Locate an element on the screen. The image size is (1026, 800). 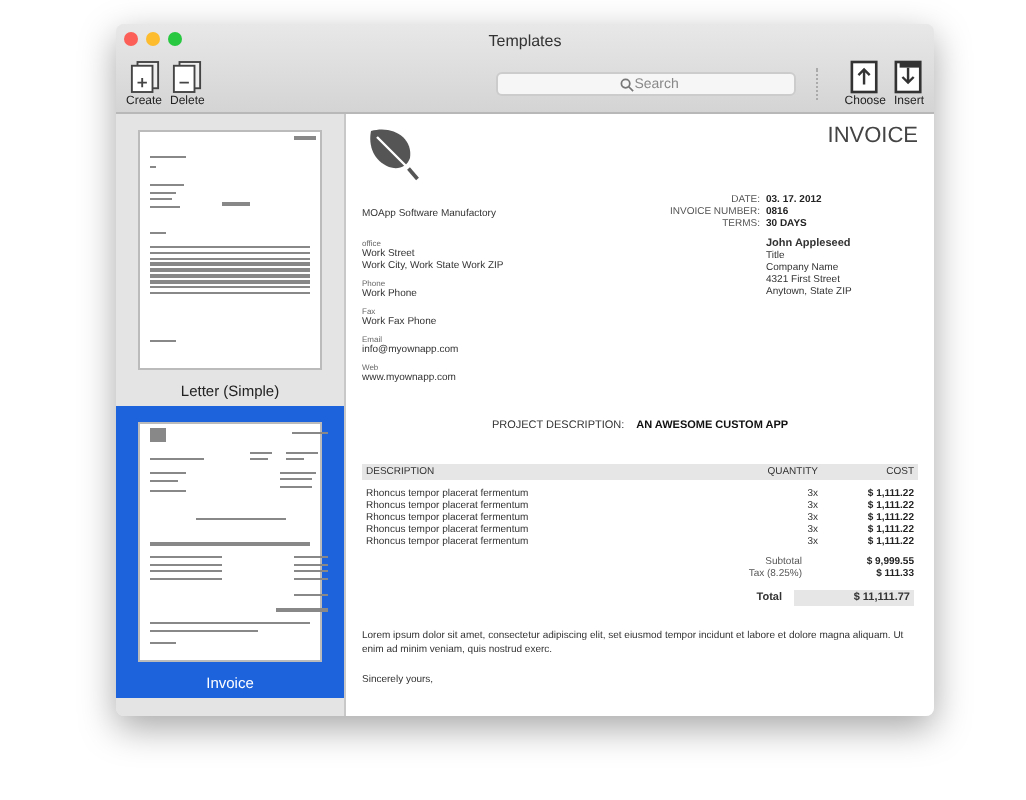
new-document-icon is located at coordinates (144, 77).